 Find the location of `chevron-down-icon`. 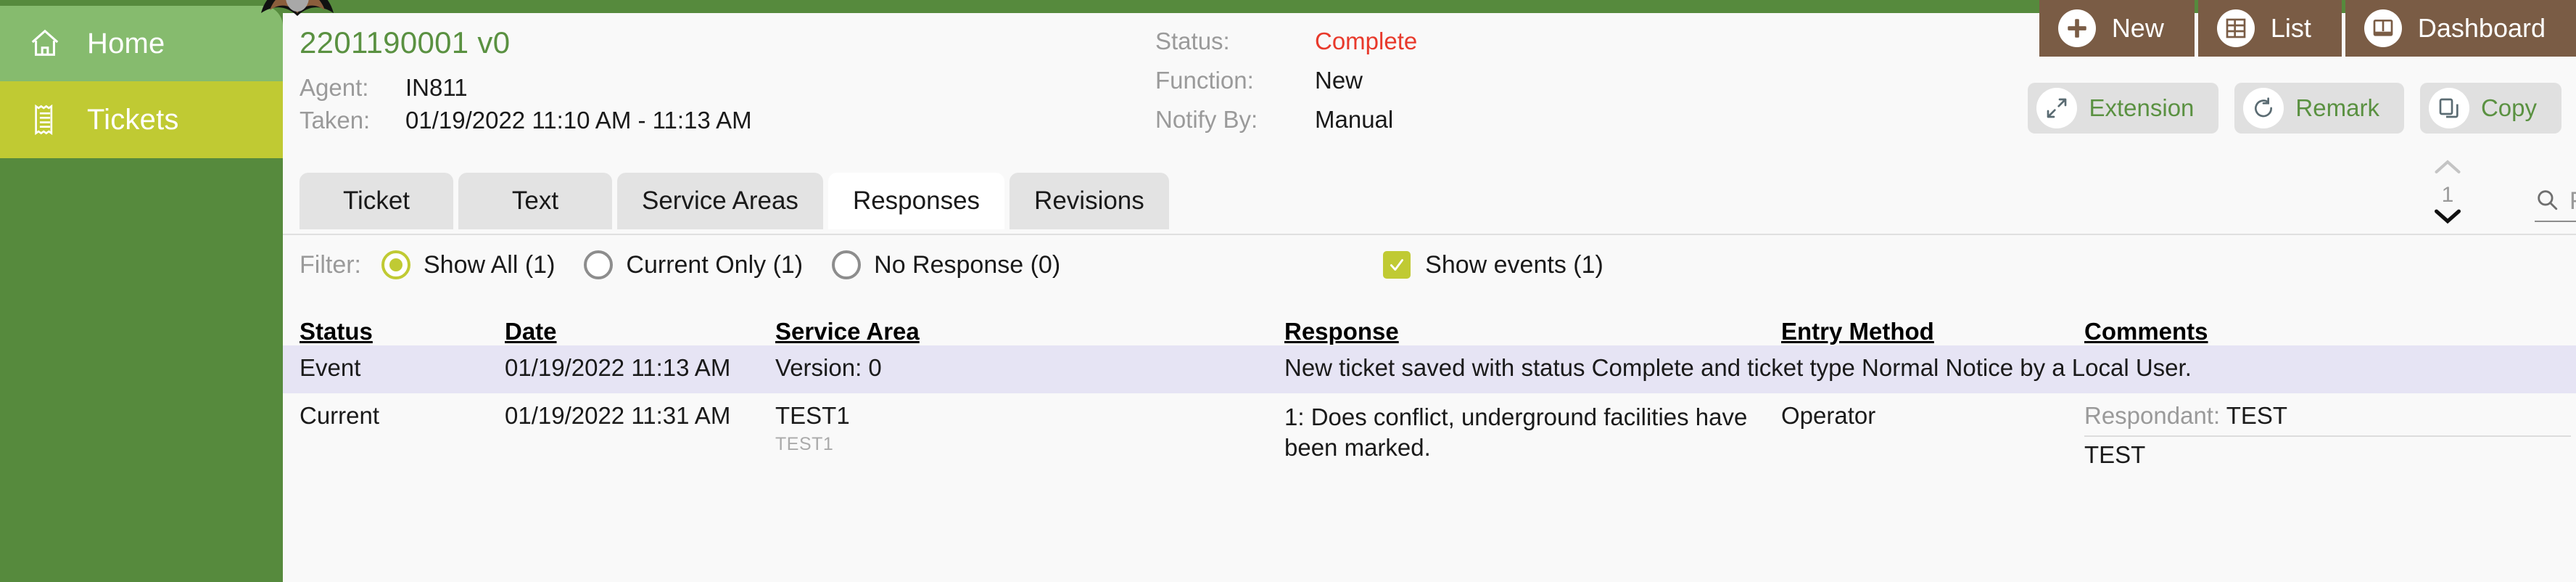

chevron-down-icon is located at coordinates (2447, 218).